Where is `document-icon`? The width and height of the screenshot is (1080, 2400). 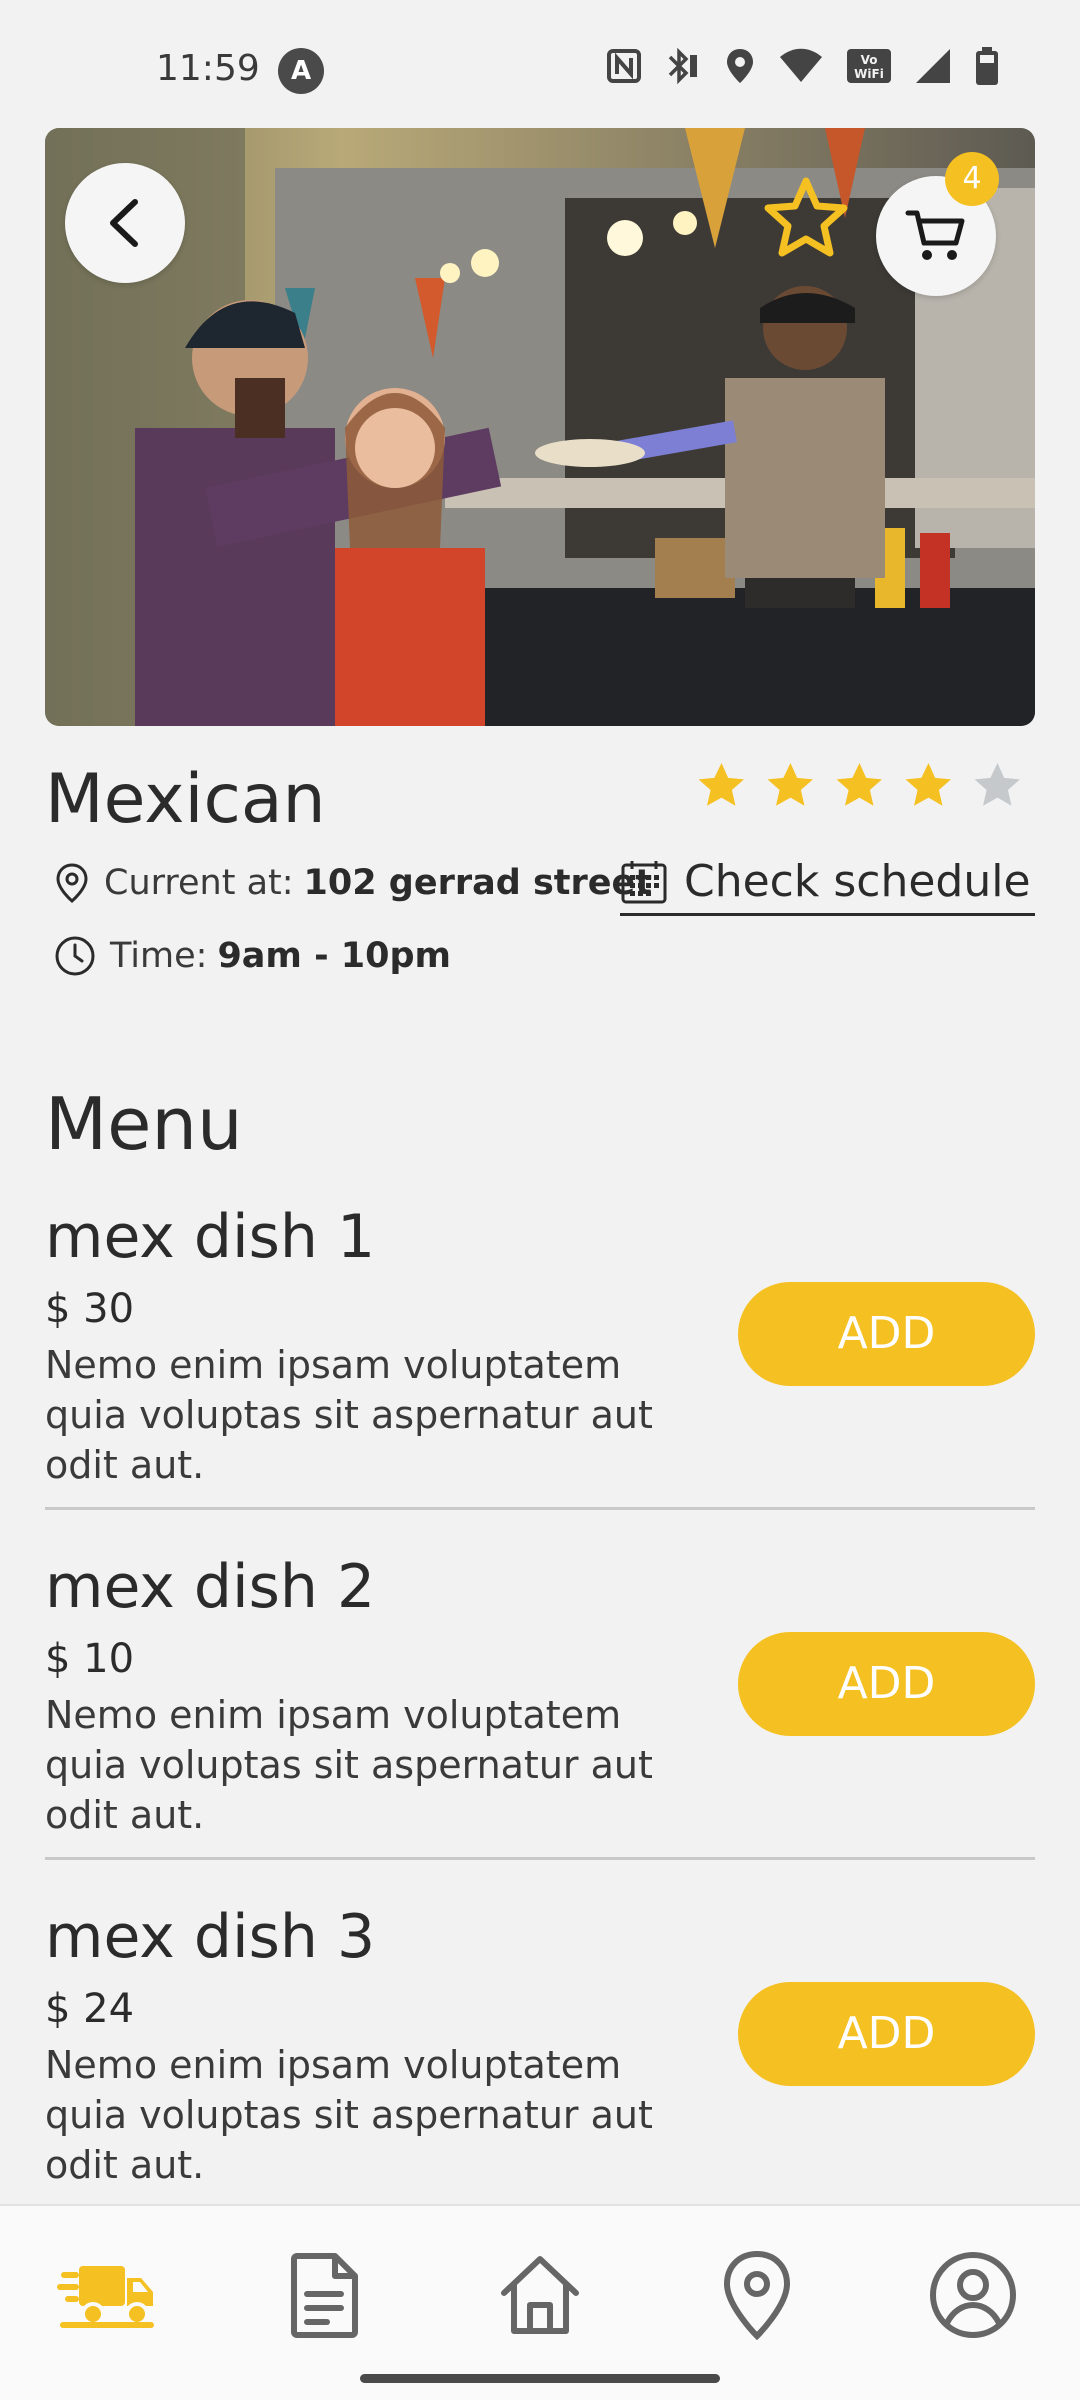 document-icon is located at coordinates (324, 2295).